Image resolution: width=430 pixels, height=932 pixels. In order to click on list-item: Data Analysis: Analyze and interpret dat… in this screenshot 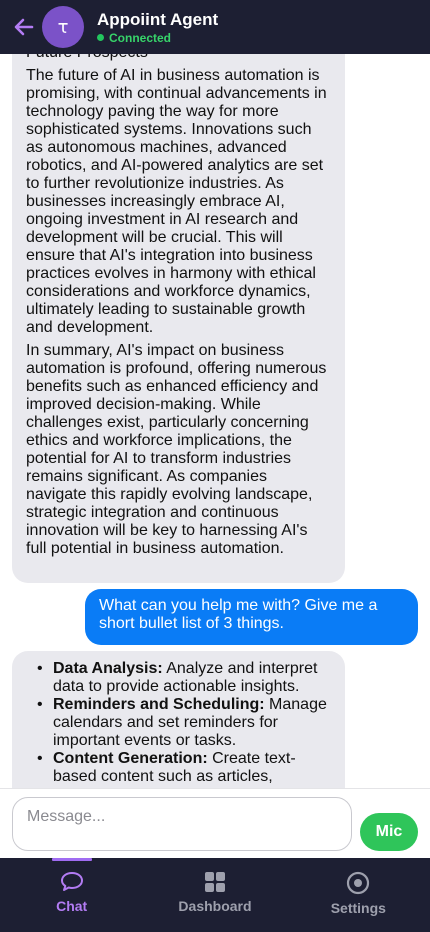, I will do `click(178, 678)`.